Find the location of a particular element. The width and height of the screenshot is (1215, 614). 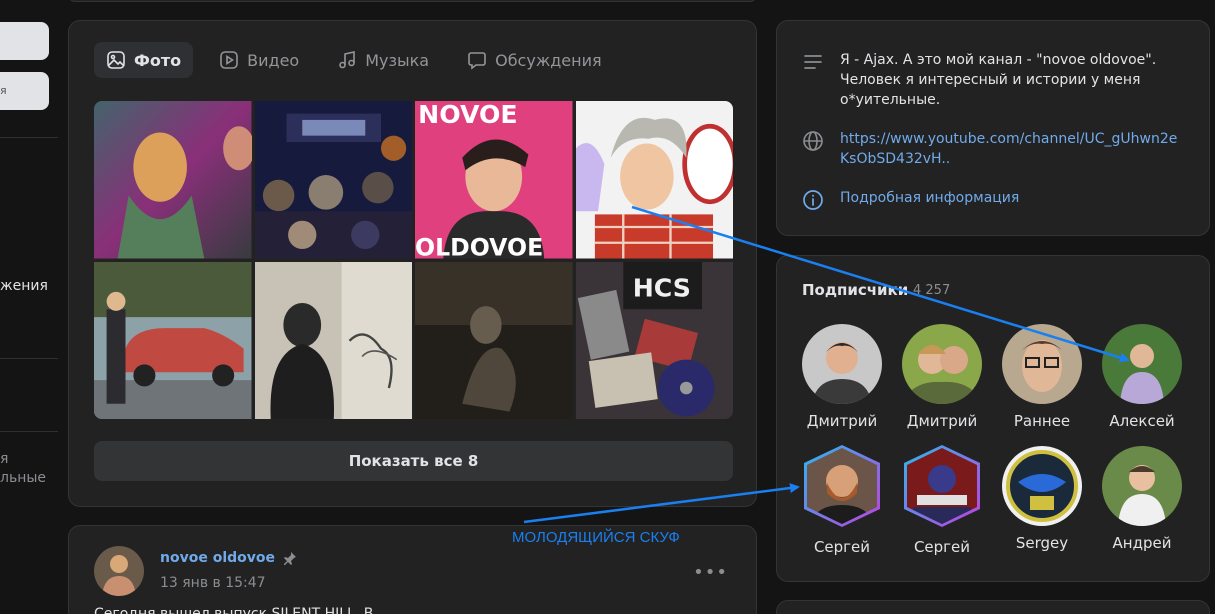

subscriber-item: Андрей is located at coordinates (1142, 499).